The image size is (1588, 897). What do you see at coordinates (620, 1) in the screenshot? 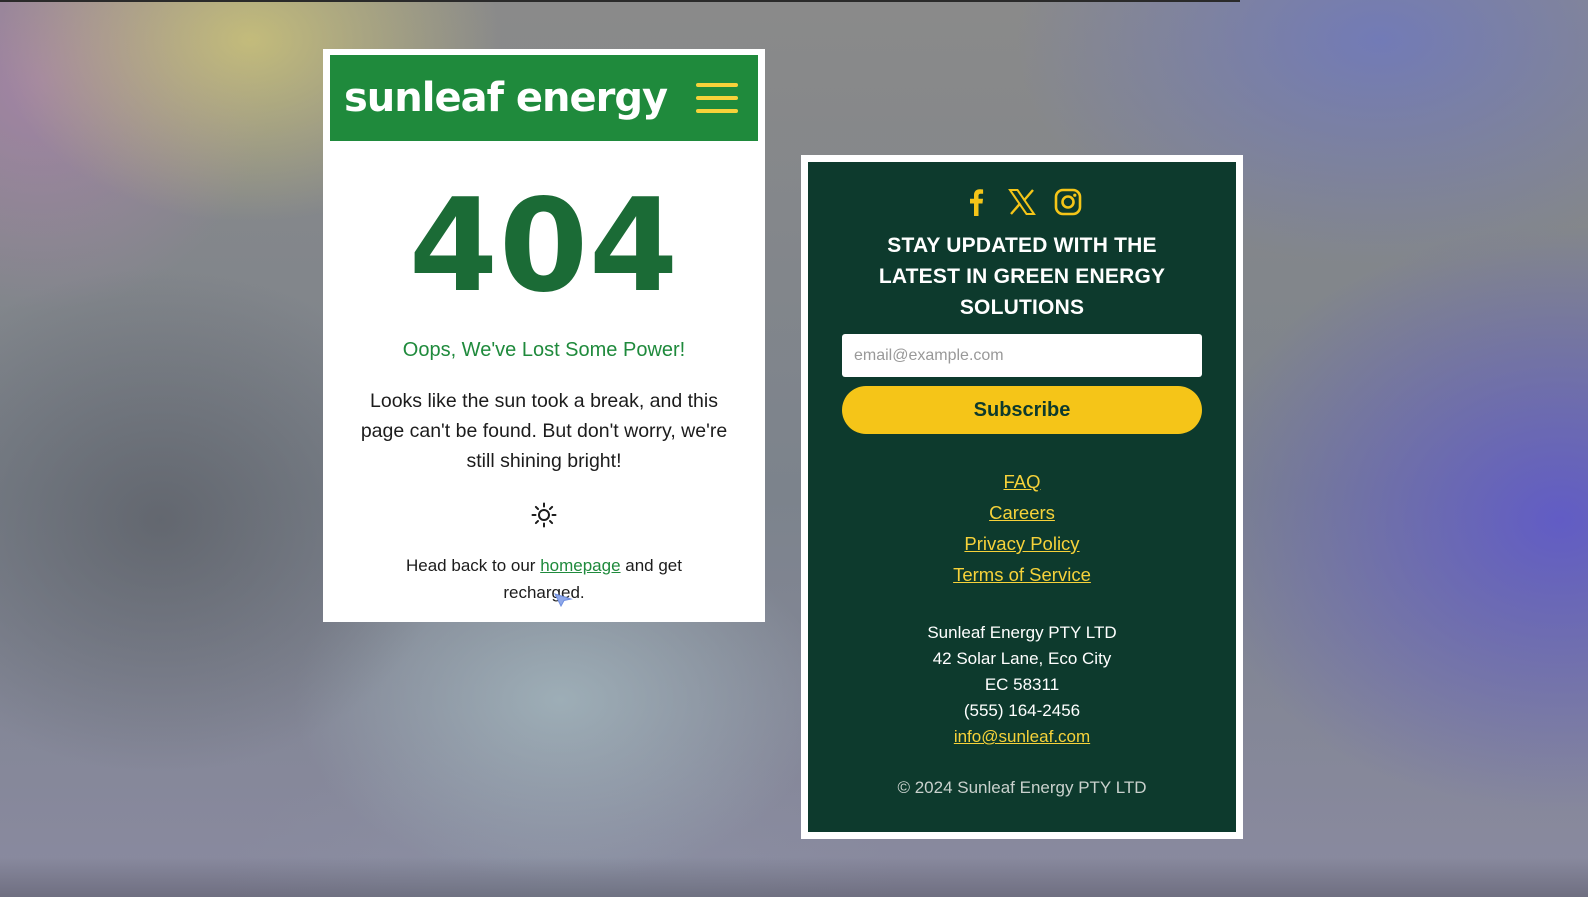
I see `top-edge-line` at bounding box center [620, 1].